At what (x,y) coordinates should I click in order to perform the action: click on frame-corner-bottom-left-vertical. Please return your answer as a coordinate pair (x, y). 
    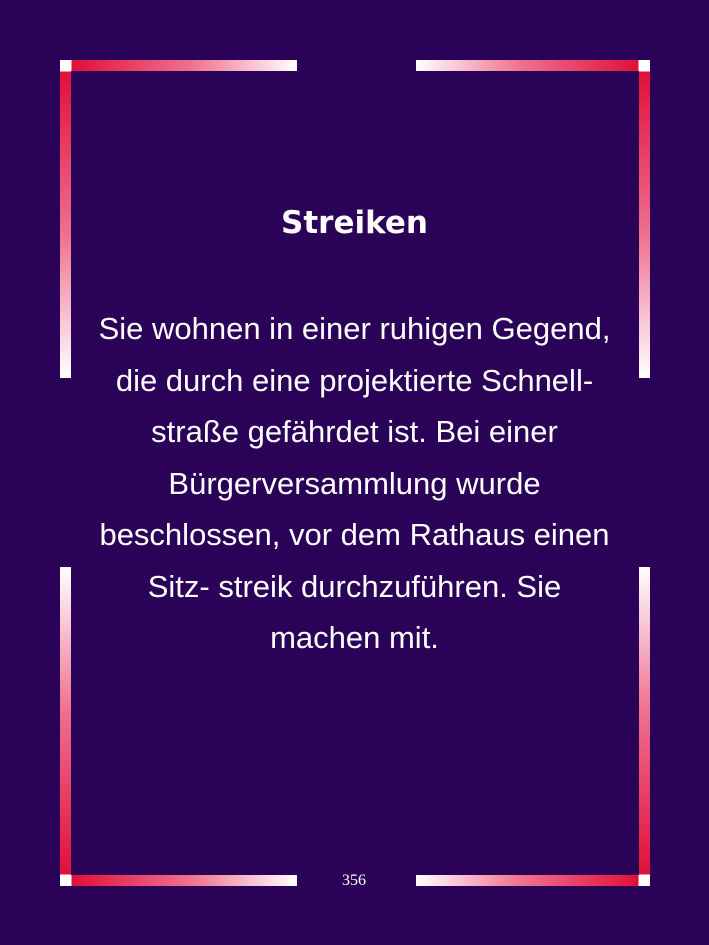
    Looking at the image, I should click on (65, 726).